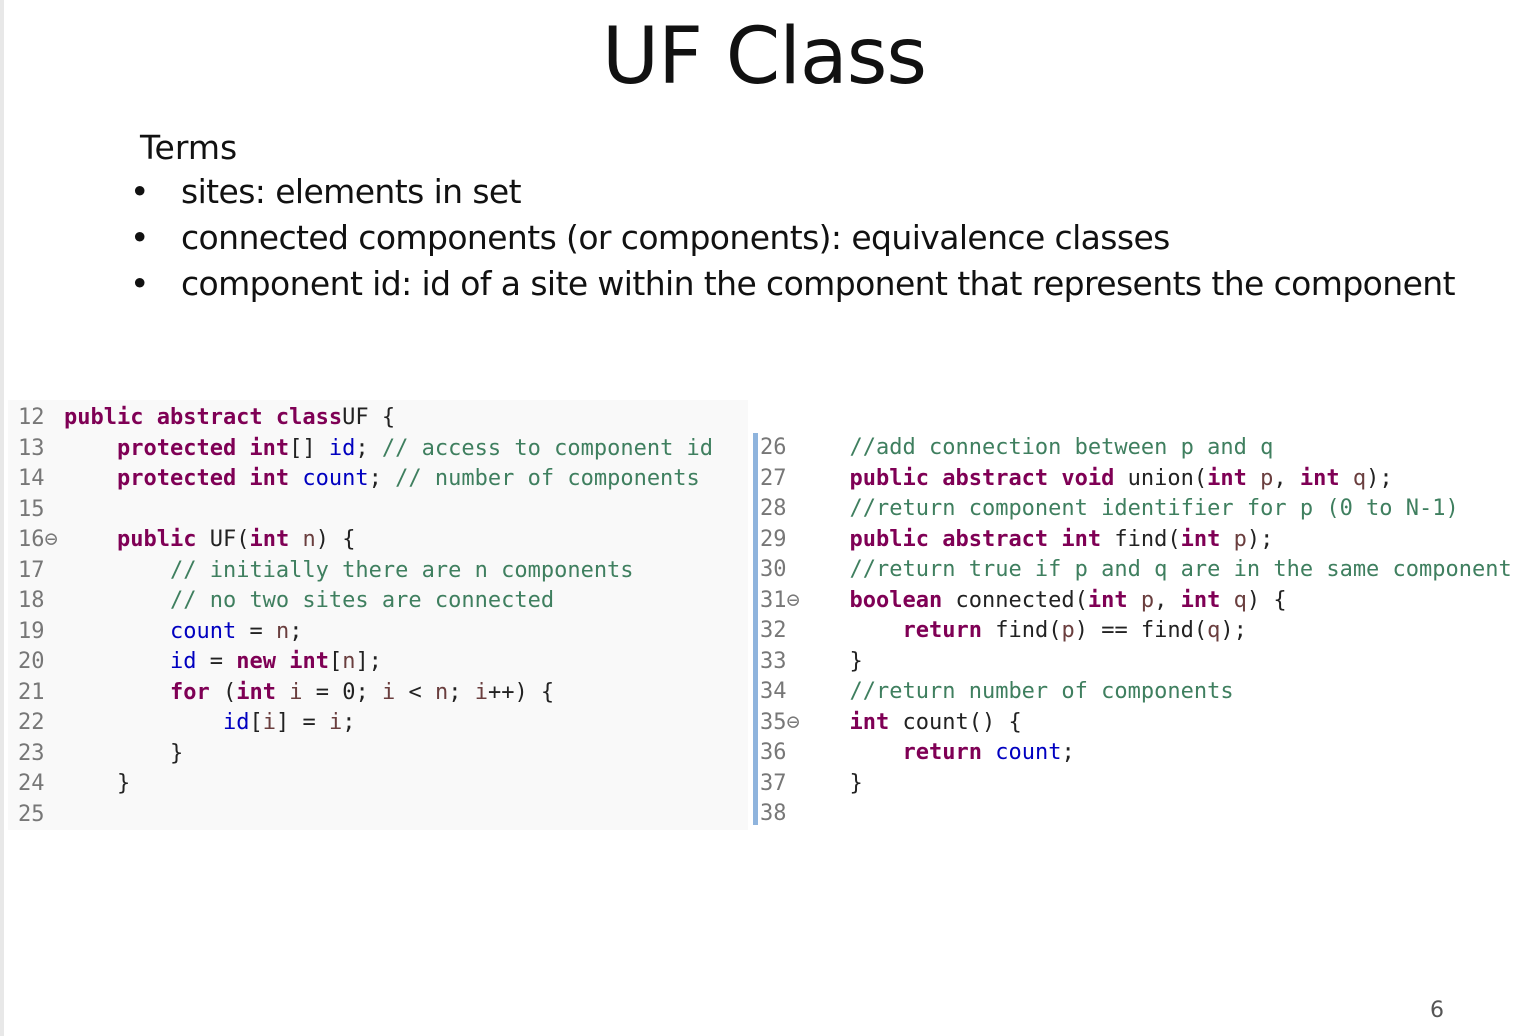 The image size is (1528, 1036). I want to click on line-number: 37, so click(773, 783).